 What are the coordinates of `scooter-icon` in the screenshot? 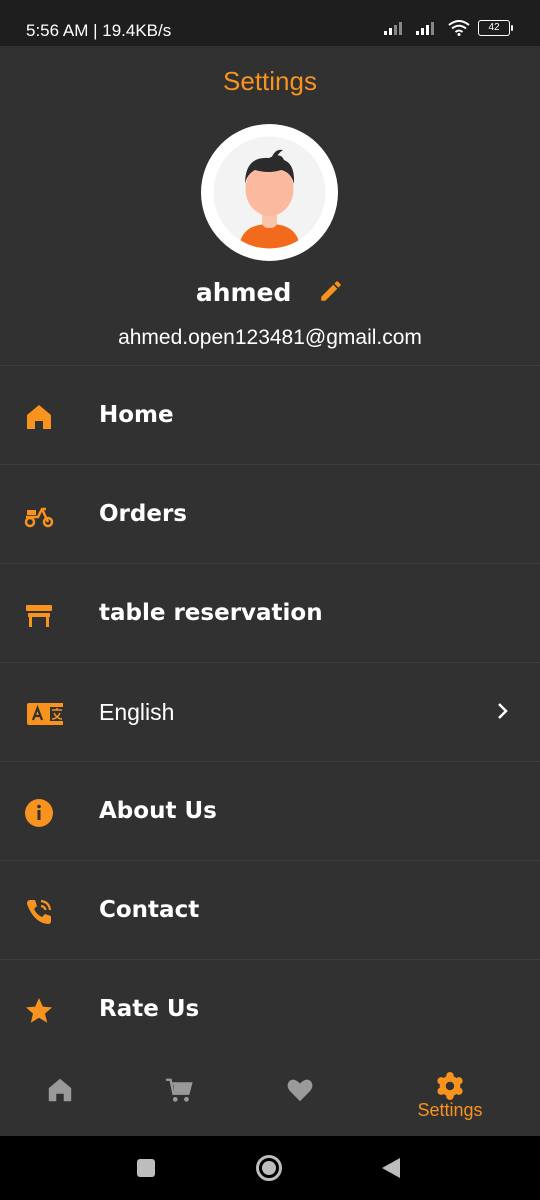 It's located at (39, 517).